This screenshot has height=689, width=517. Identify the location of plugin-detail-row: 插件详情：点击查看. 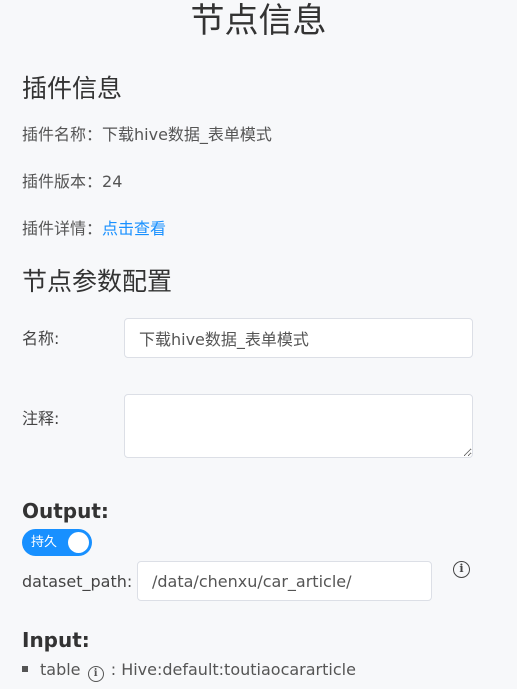
(94, 229).